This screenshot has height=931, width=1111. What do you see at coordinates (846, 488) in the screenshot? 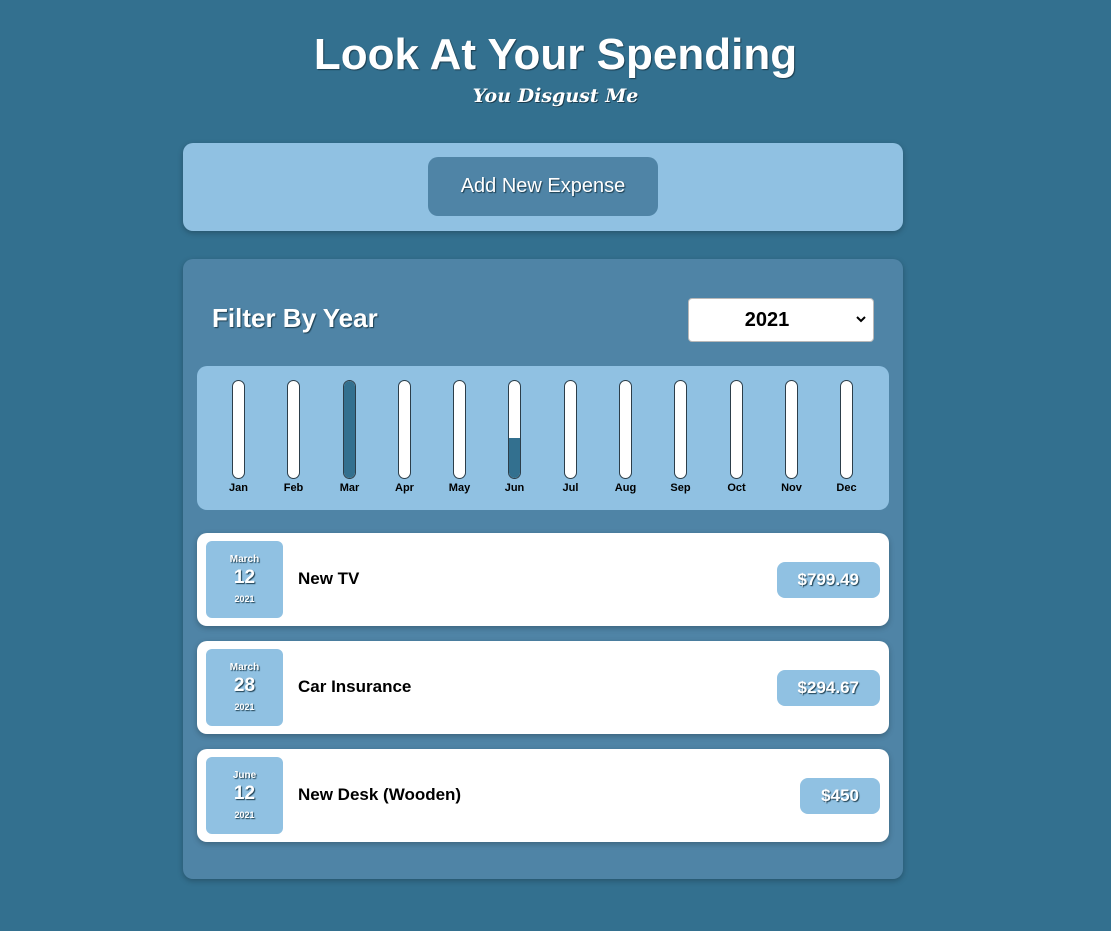
I see `chart-bar-label: Dec` at bounding box center [846, 488].